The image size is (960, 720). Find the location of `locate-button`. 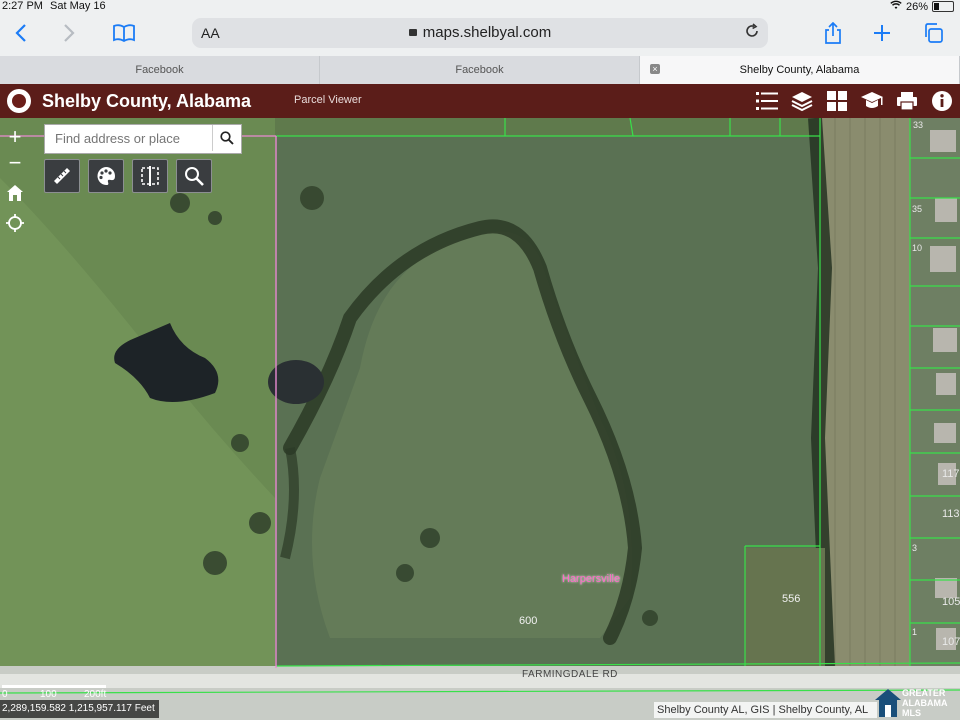

locate-button is located at coordinates (15, 223).